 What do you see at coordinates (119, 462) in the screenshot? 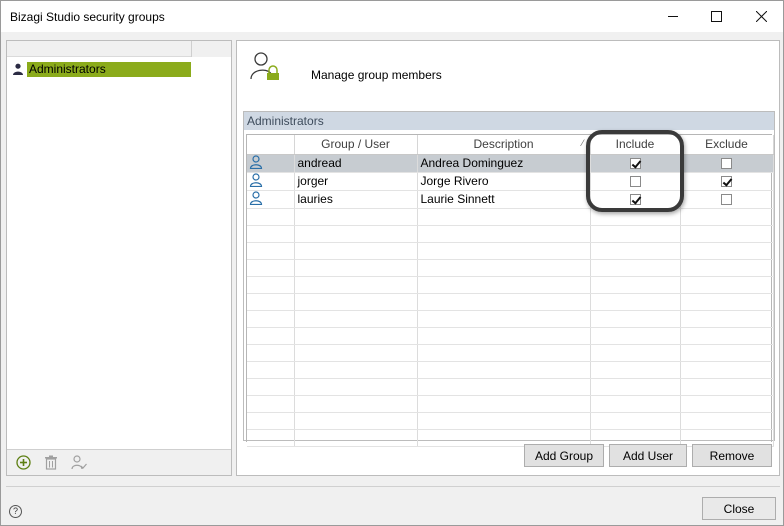
I see `tree-toolbar` at bounding box center [119, 462].